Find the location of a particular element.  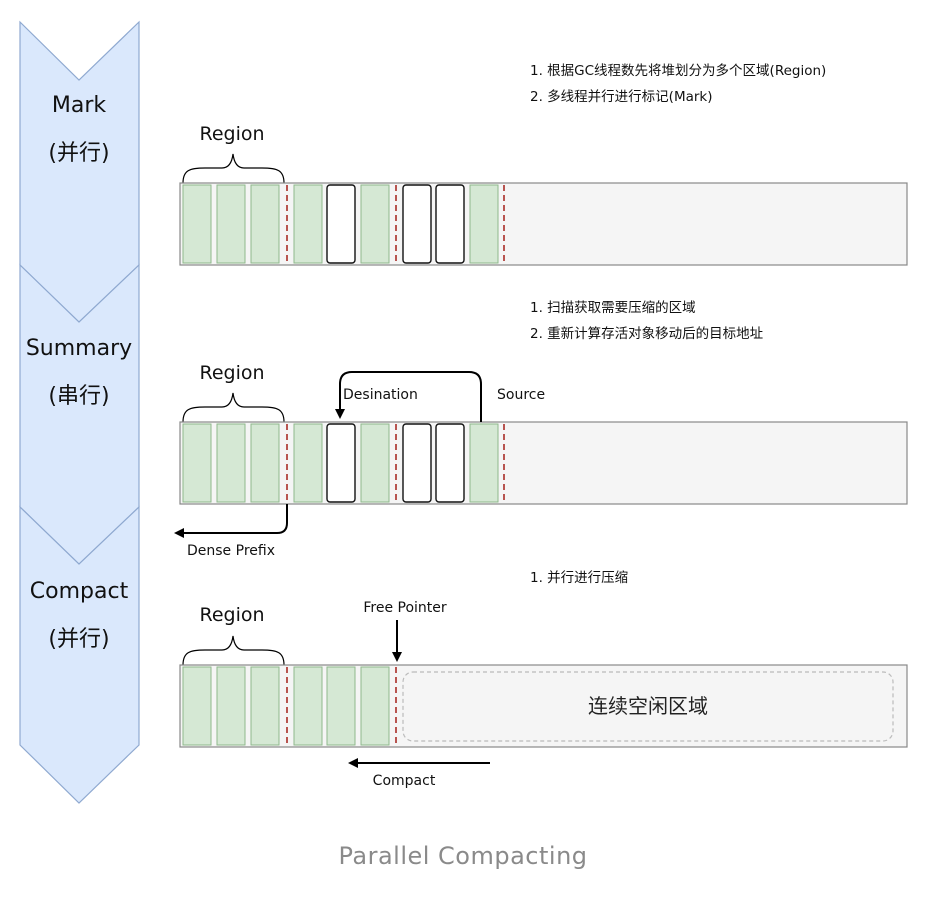

summary-phase-mode: (串行) is located at coordinates (78, 396).